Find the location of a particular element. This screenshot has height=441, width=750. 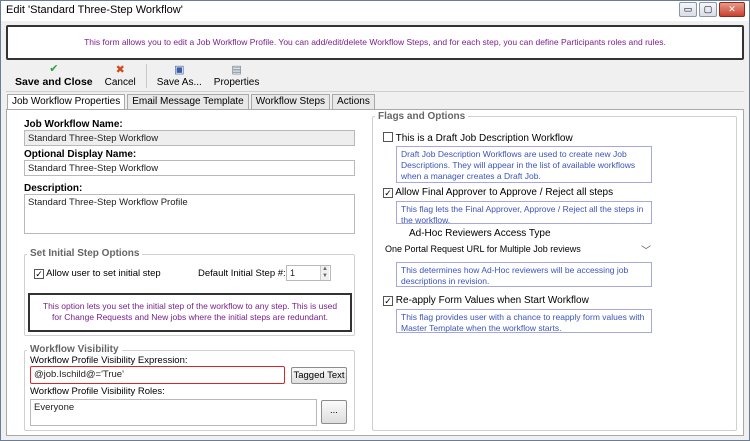

draft-workflow-option: This is a Draft Job Description Workflow is located at coordinates (478, 138).